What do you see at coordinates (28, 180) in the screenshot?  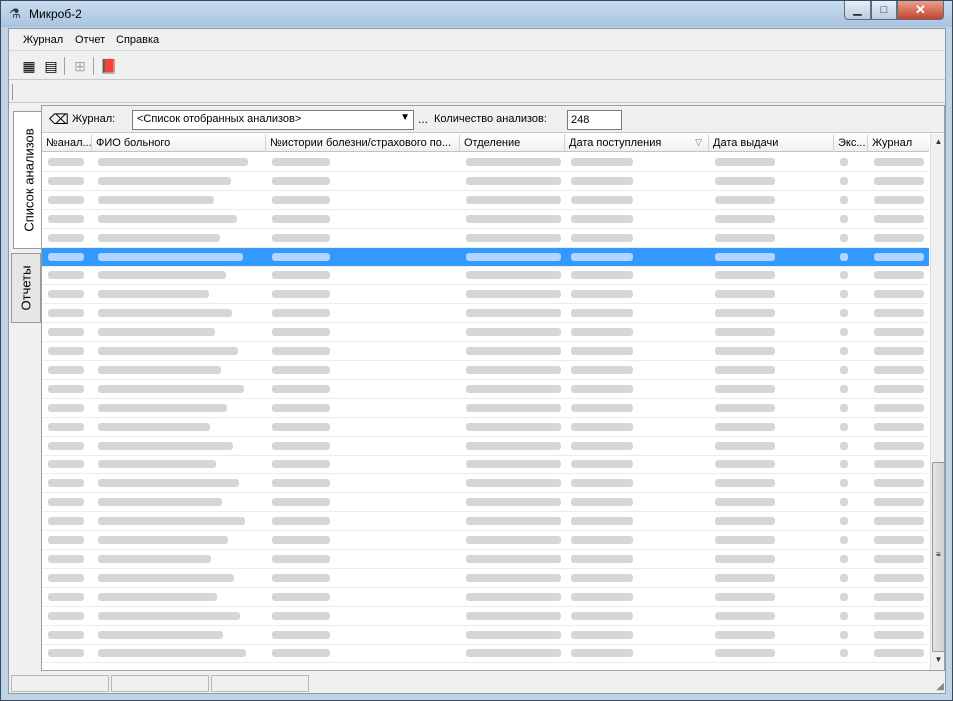 I see `tab-analysis-list: Список анализов` at bounding box center [28, 180].